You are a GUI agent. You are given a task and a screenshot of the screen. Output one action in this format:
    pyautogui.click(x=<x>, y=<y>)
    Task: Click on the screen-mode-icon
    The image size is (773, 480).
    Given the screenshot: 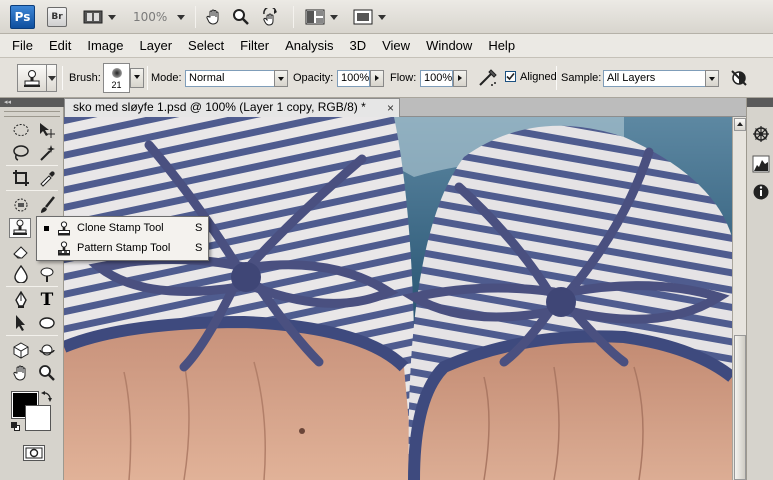 What is the action you would take?
    pyautogui.click(x=363, y=17)
    